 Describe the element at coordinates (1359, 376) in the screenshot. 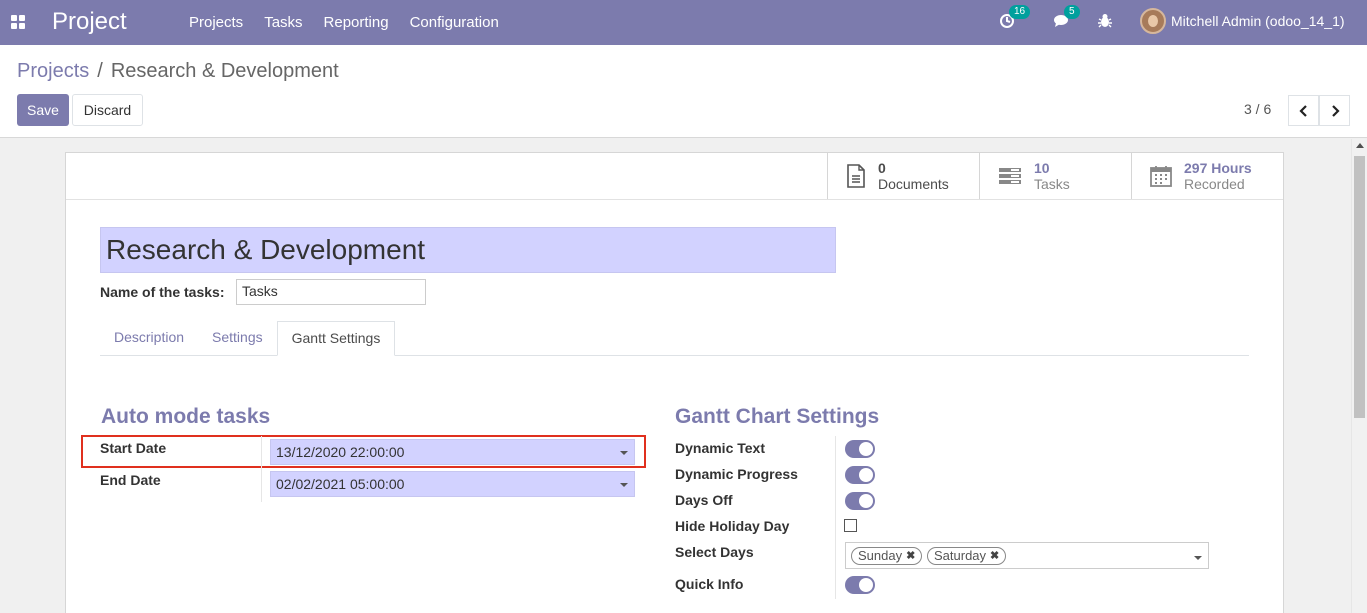

I see `vertical-scrollbar` at that location.